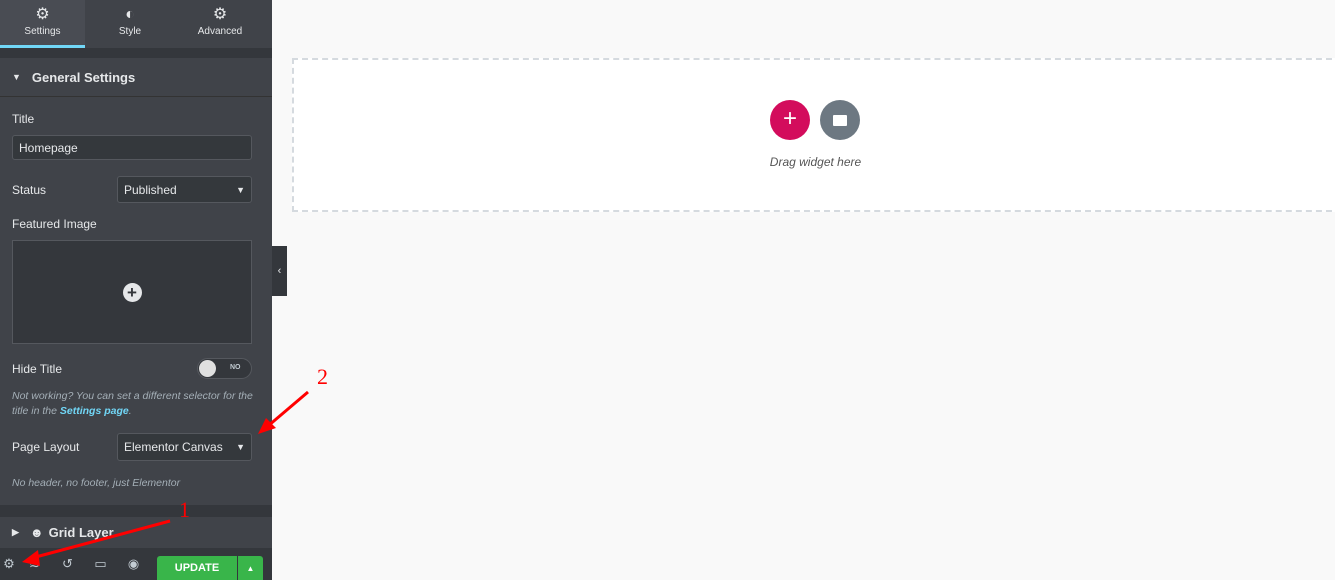 Image resolution: width=1335 pixels, height=580 pixels. Describe the element at coordinates (165, 478) in the screenshot. I see `annotation-overlay` at that location.